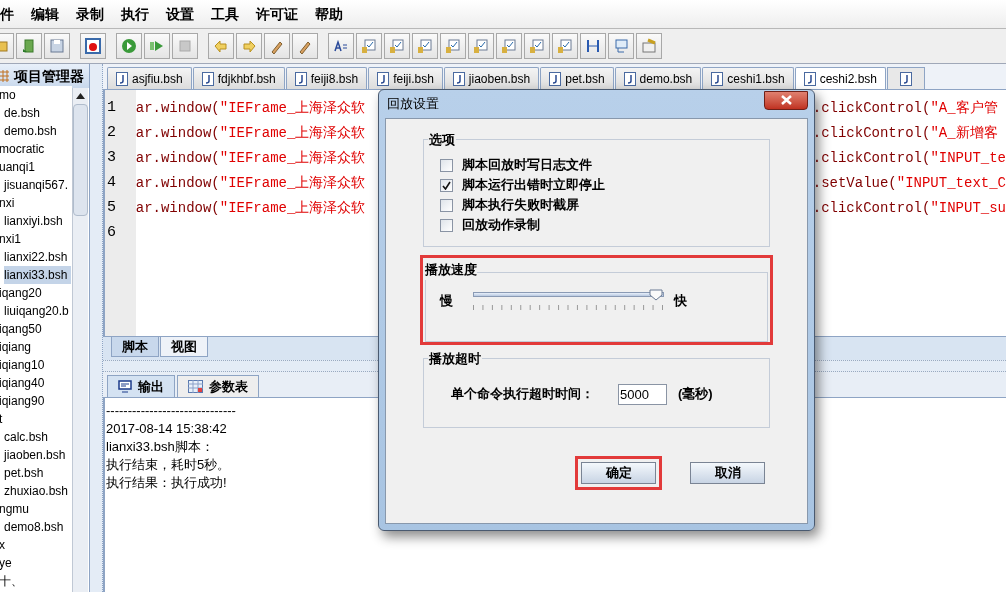 This screenshot has height=592, width=1006. Describe the element at coordinates (909, 158) in the screenshot. I see `code-text: .clickControl("INPUT_te` at that location.